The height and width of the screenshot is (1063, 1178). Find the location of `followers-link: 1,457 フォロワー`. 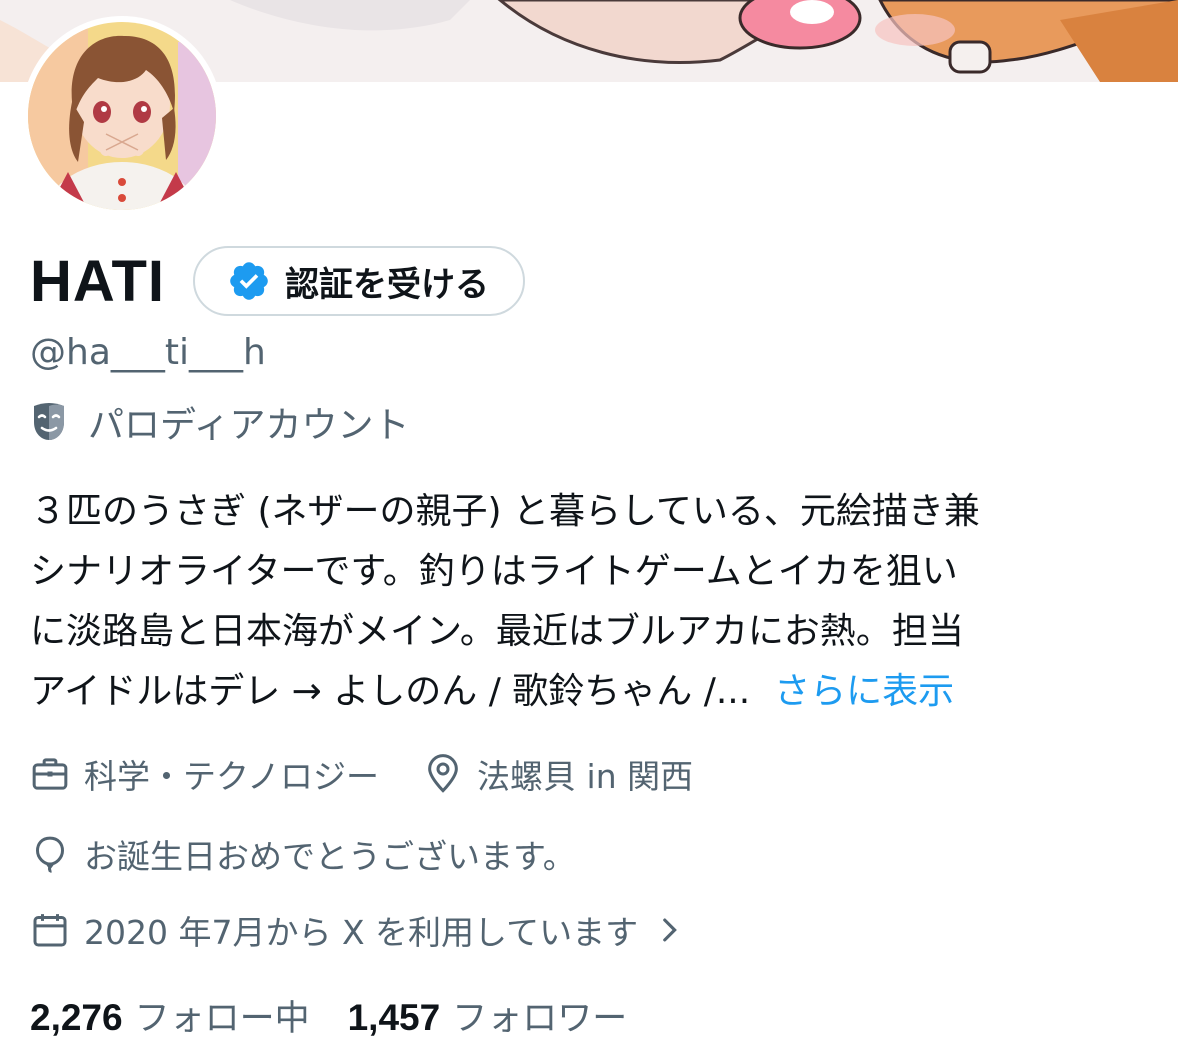

followers-link: 1,457 フォロワー is located at coordinates (488, 1015).